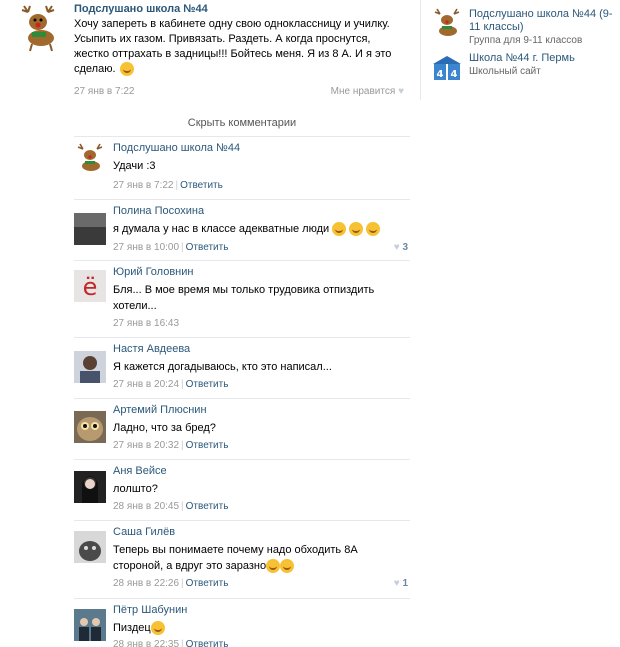  Describe the element at coordinates (260, 349) in the screenshot. I see `comment-author: Настя Авдеева` at that location.